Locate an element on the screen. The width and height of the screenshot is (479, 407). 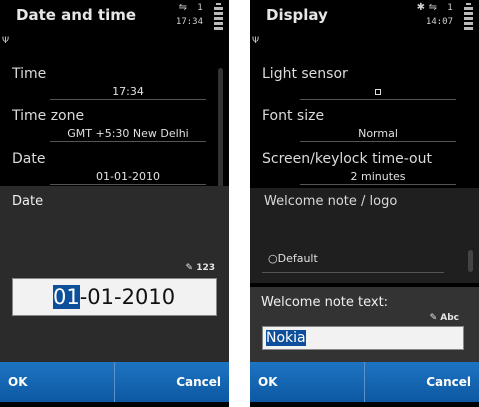
app-title: Date and time is located at coordinates (76, 15).